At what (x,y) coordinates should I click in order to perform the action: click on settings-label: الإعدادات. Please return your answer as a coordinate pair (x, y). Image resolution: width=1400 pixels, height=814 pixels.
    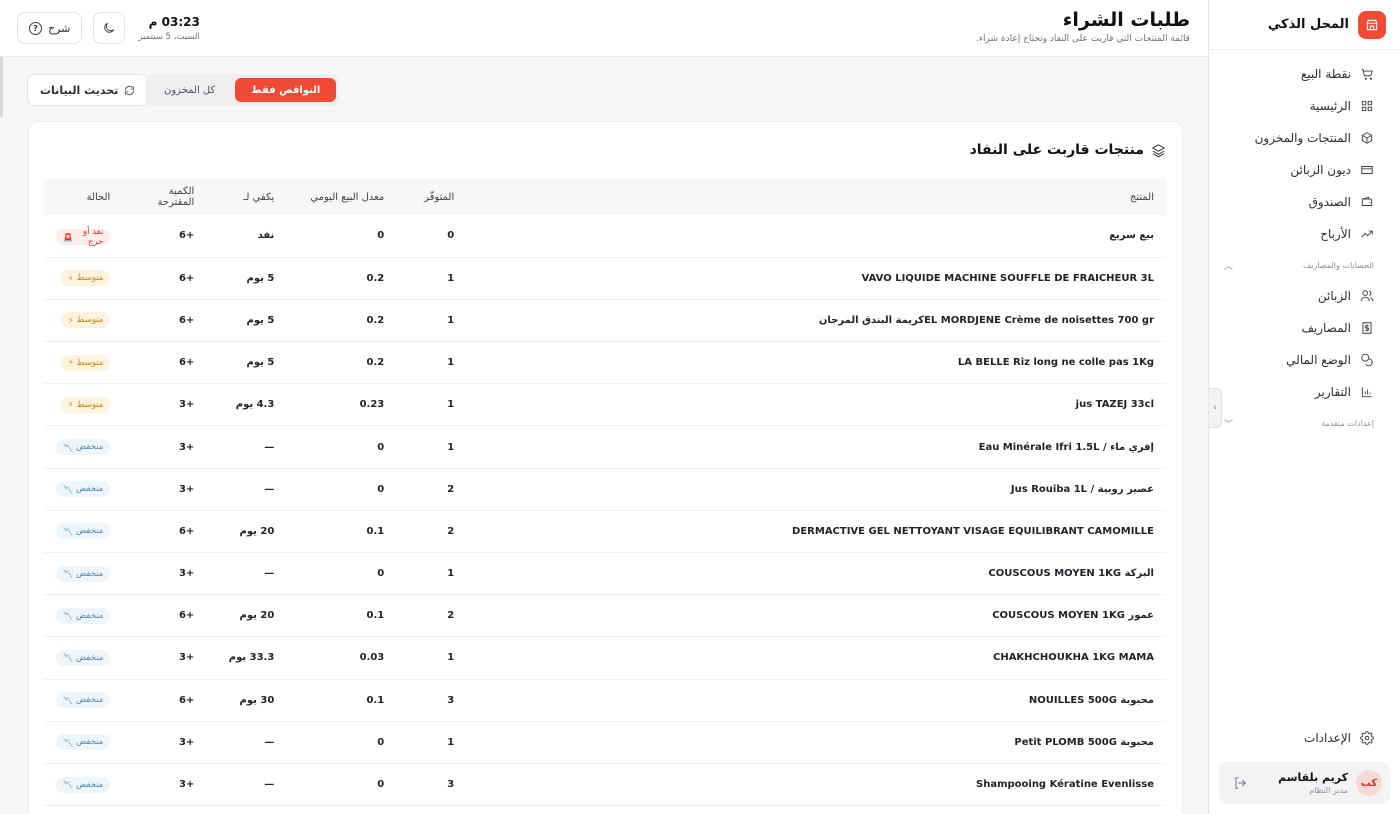
    Looking at the image, I should click on (1327, 738).